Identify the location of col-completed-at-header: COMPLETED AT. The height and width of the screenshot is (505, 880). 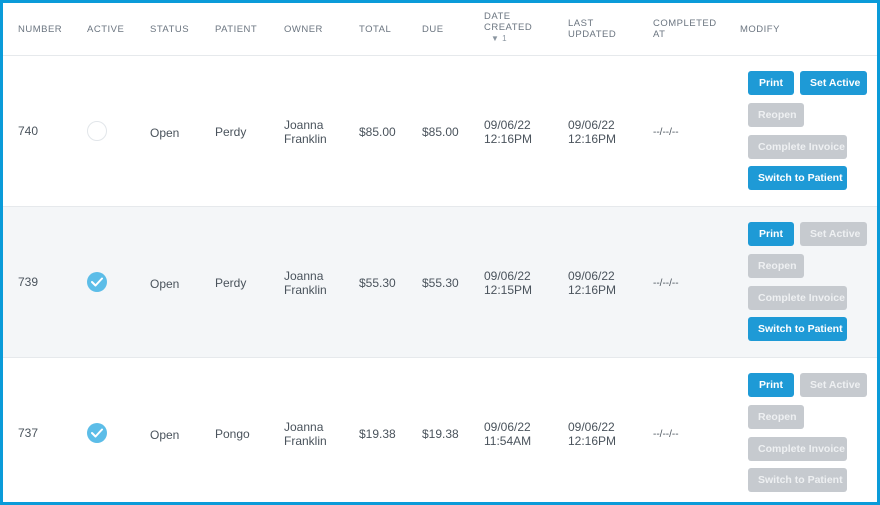
(685, 29).